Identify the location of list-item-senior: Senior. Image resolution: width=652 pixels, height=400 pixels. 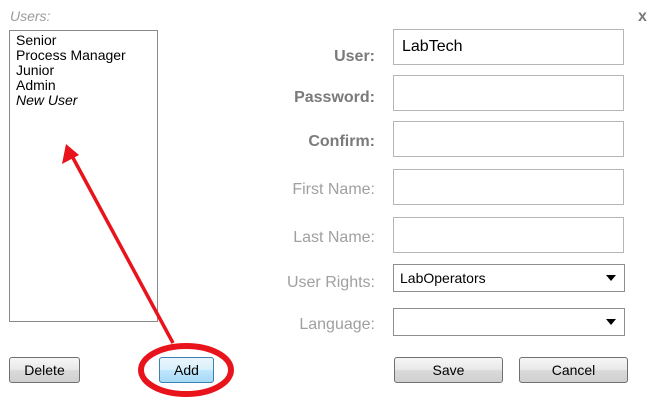
(86, 40).